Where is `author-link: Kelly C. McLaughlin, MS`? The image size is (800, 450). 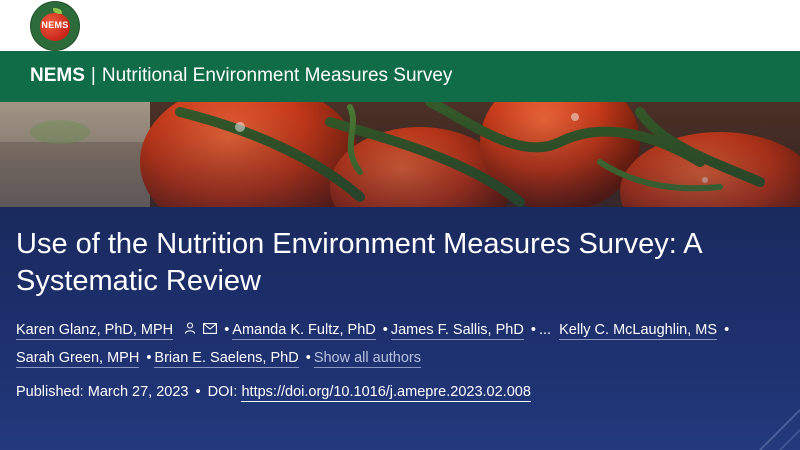
author-link: Kelly C. McLaughlin, MS is located at coordinates (638, 331).